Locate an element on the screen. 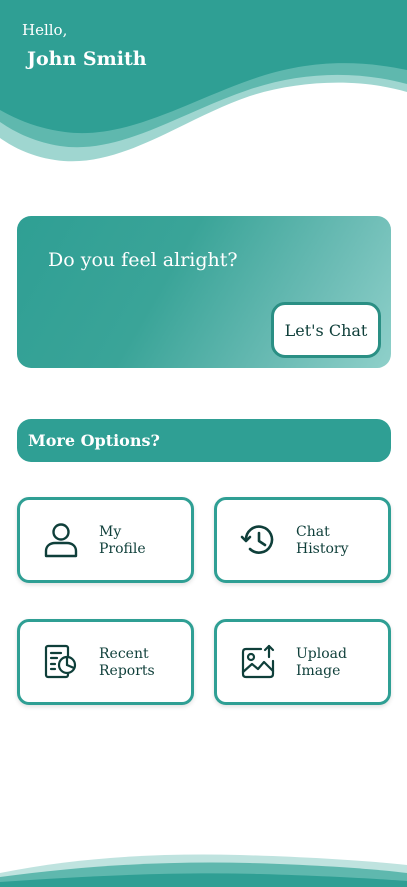 The width and height of the screenshot is (407, 887). my-profile-label-line1: My is located at coordinates (110, 532).